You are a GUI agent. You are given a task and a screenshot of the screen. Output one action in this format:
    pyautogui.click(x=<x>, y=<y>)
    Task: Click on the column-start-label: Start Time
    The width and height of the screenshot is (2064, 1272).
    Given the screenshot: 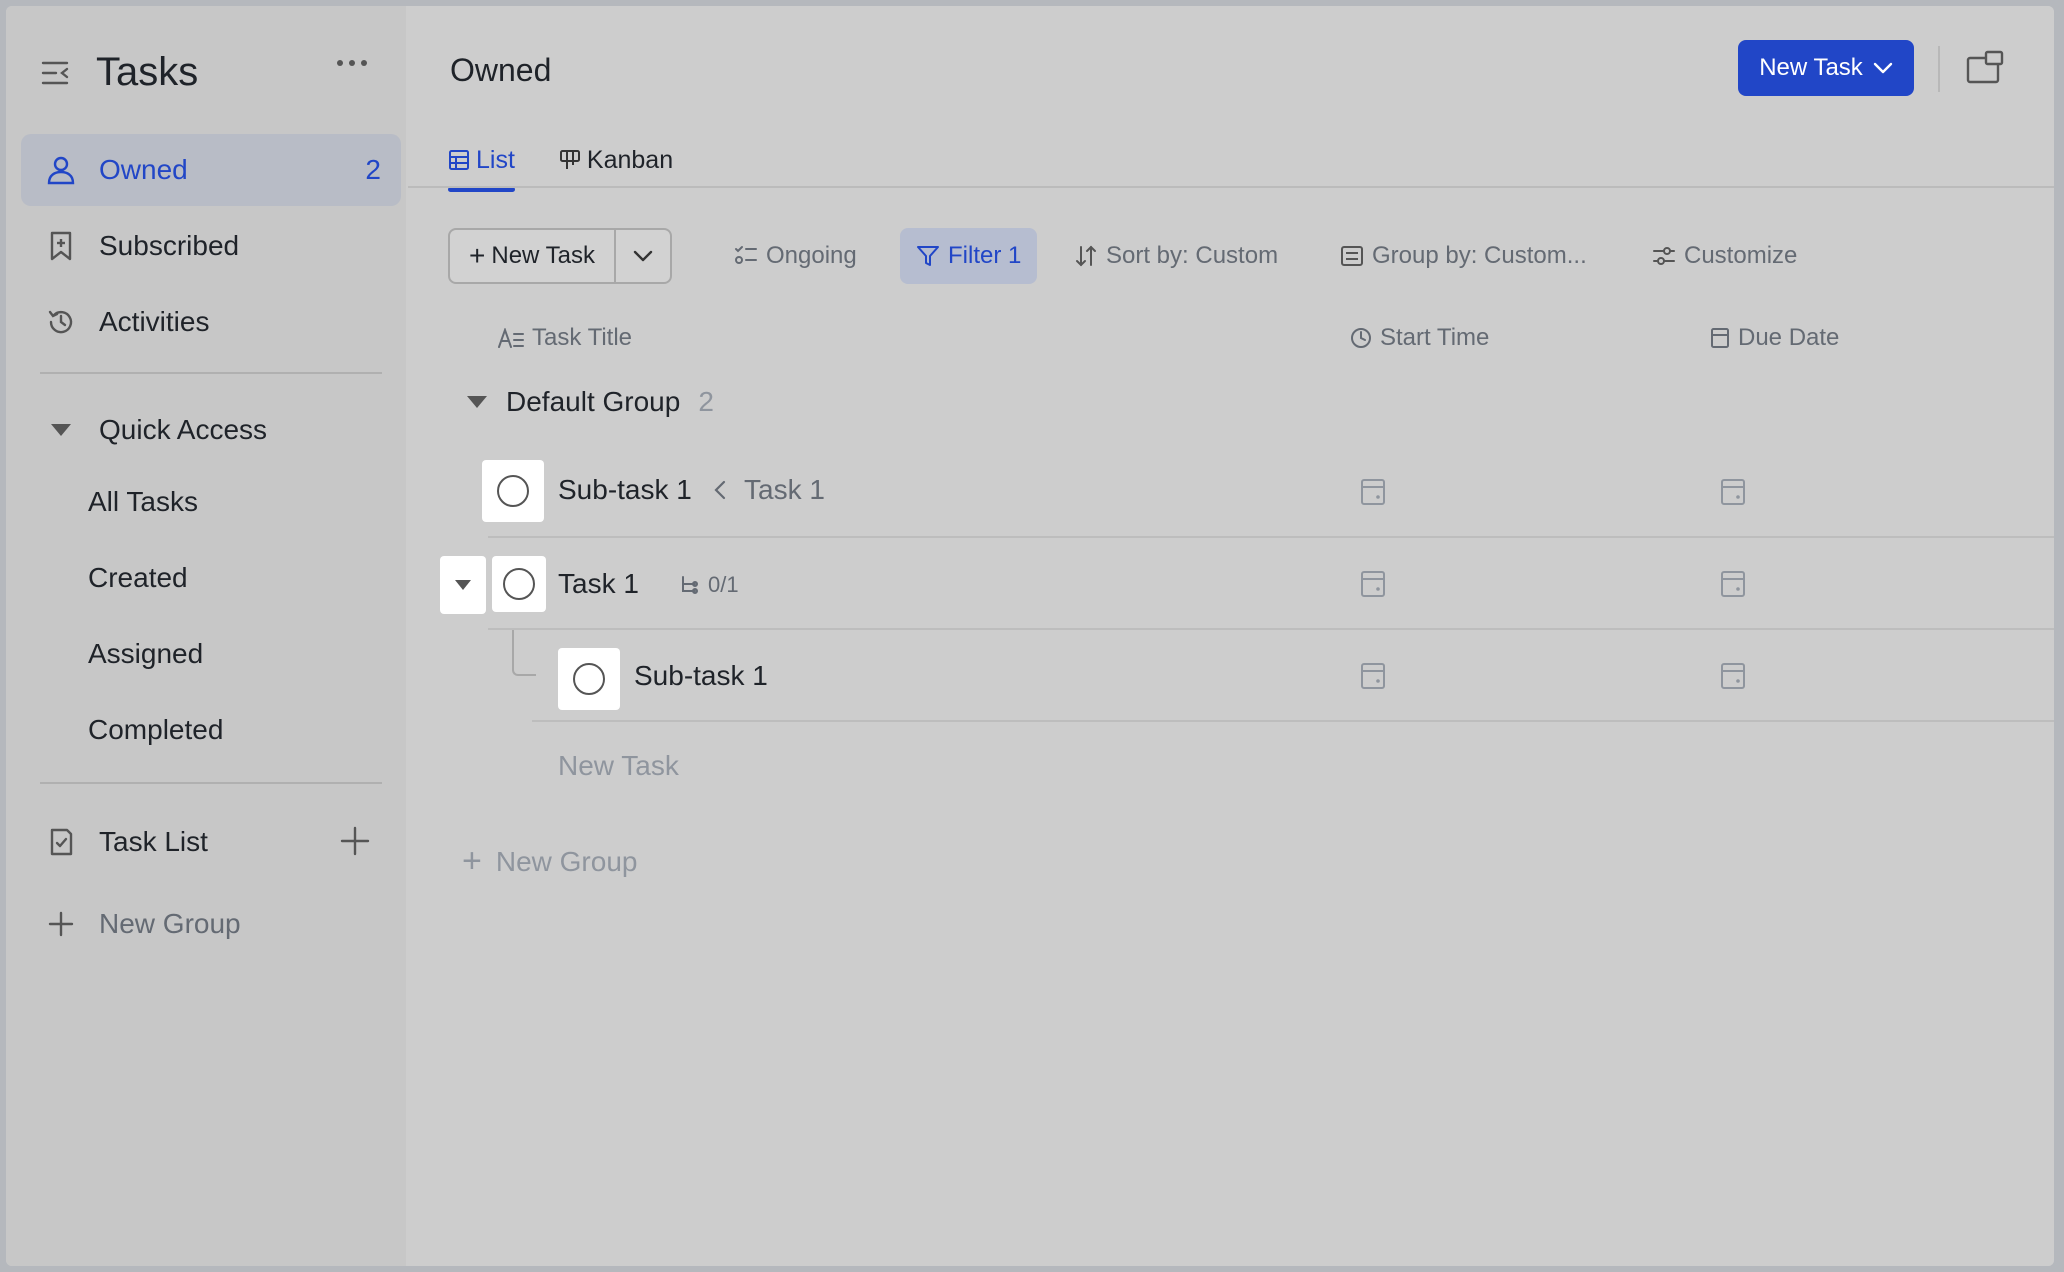 What is the action you would take?
    pyautogui.click(x=1435, y=337)
    